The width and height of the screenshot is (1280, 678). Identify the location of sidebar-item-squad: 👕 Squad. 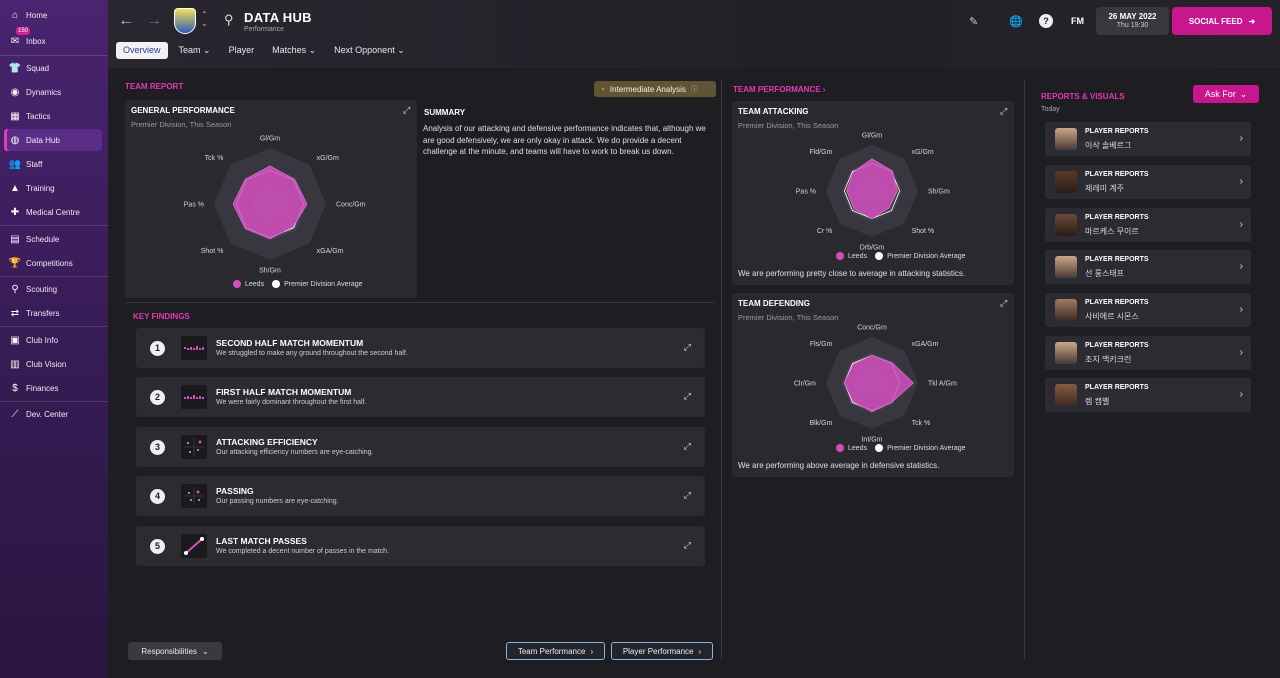
(53, 68).